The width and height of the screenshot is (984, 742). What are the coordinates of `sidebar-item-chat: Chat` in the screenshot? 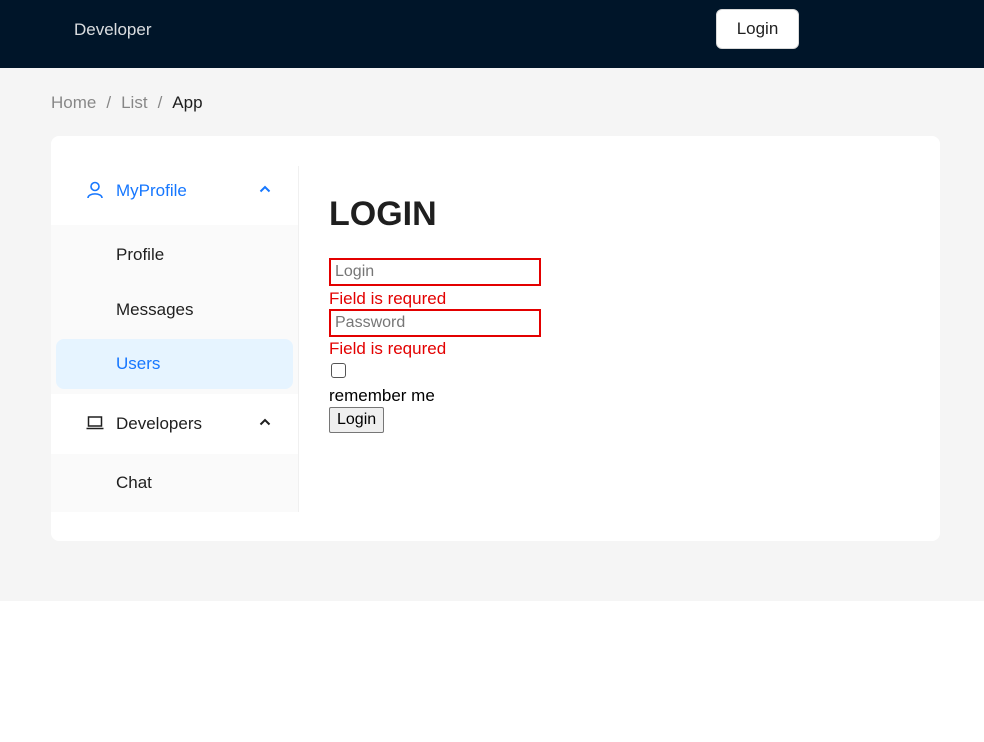 It's located at (174, 483).